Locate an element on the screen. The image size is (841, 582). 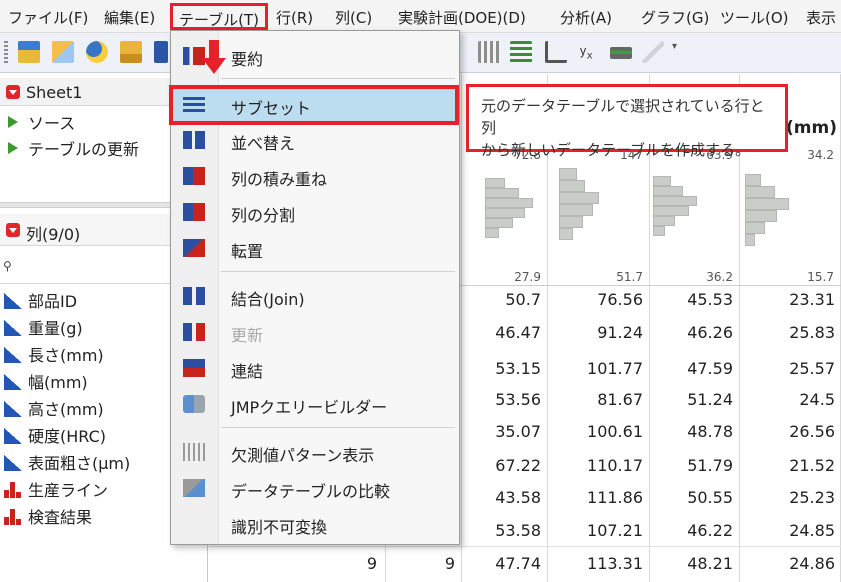
grid-cell: 51.79 is located at coordinates (688, 465).